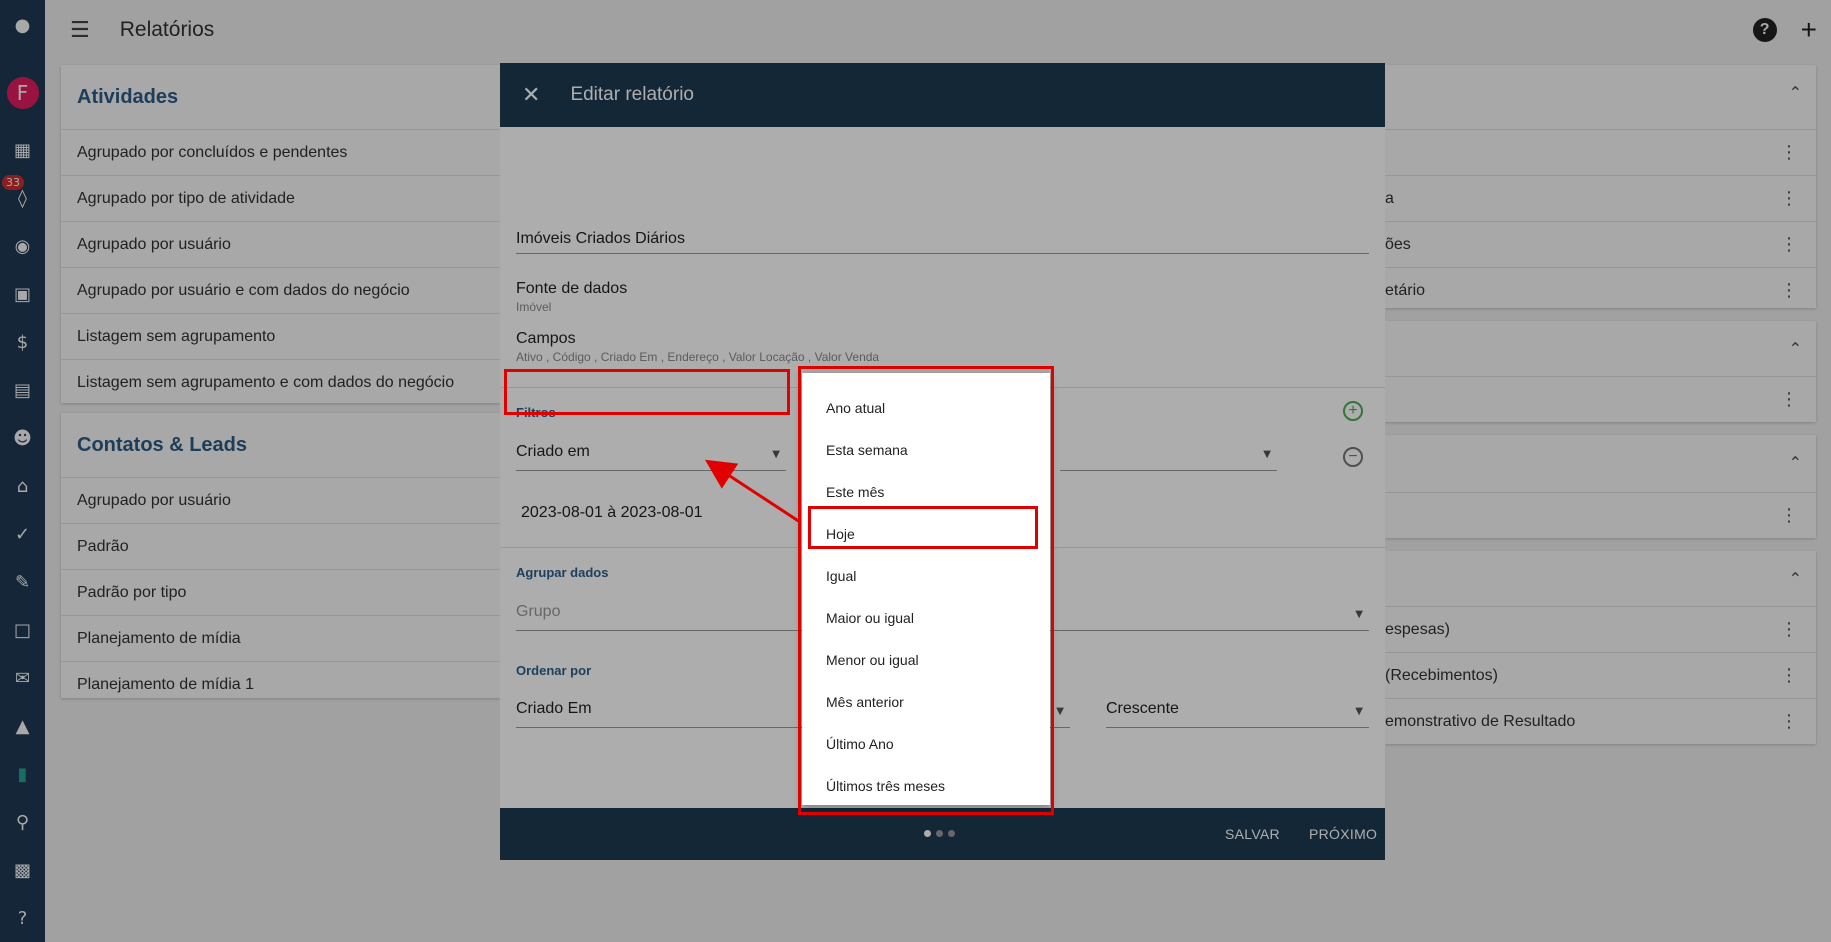 The height and width of the screenshot is (942, 1831). I want to click on highlight-dropdown-menu, so click(926, 590).